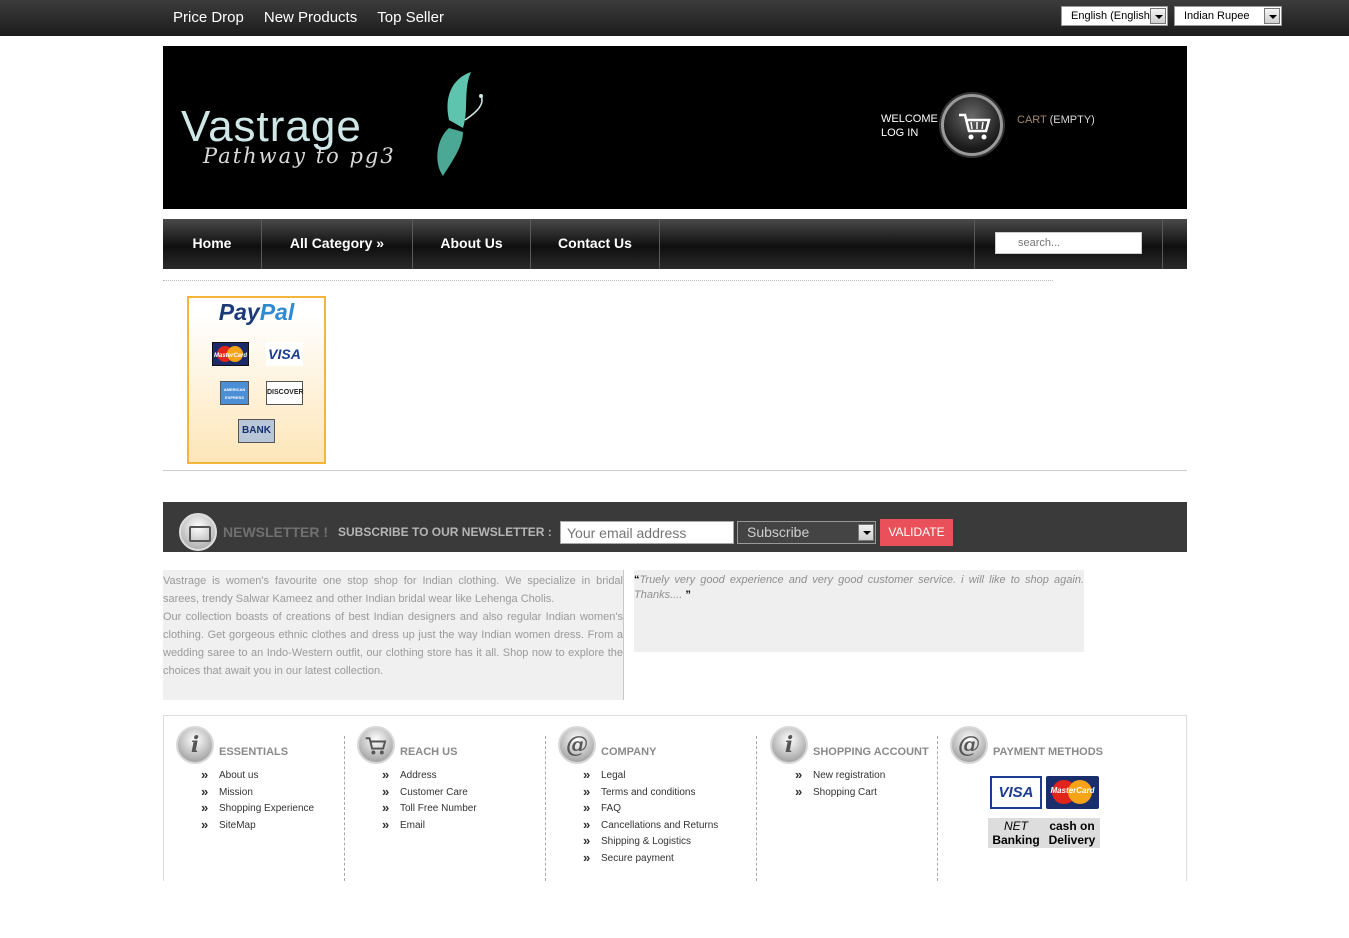 Image resolution: width=1349 pixels, height=938 pixels. I want to click on language-select: English (English), so click(1114, 16).